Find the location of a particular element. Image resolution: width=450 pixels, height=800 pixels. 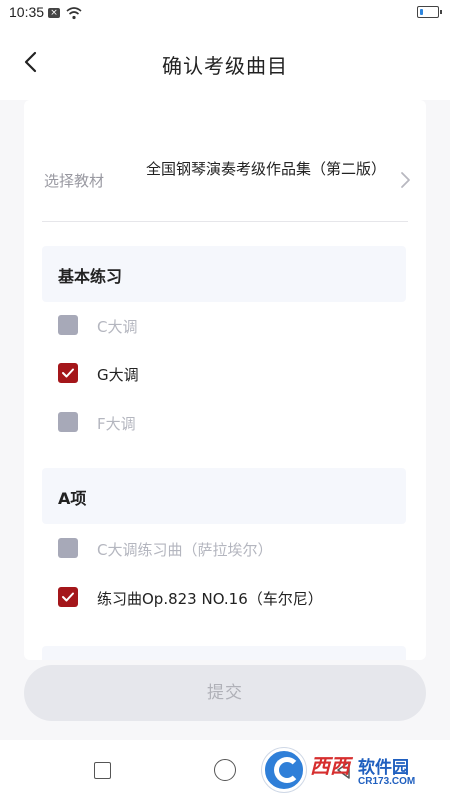

battery-icon is located at coordinates (429, 12).